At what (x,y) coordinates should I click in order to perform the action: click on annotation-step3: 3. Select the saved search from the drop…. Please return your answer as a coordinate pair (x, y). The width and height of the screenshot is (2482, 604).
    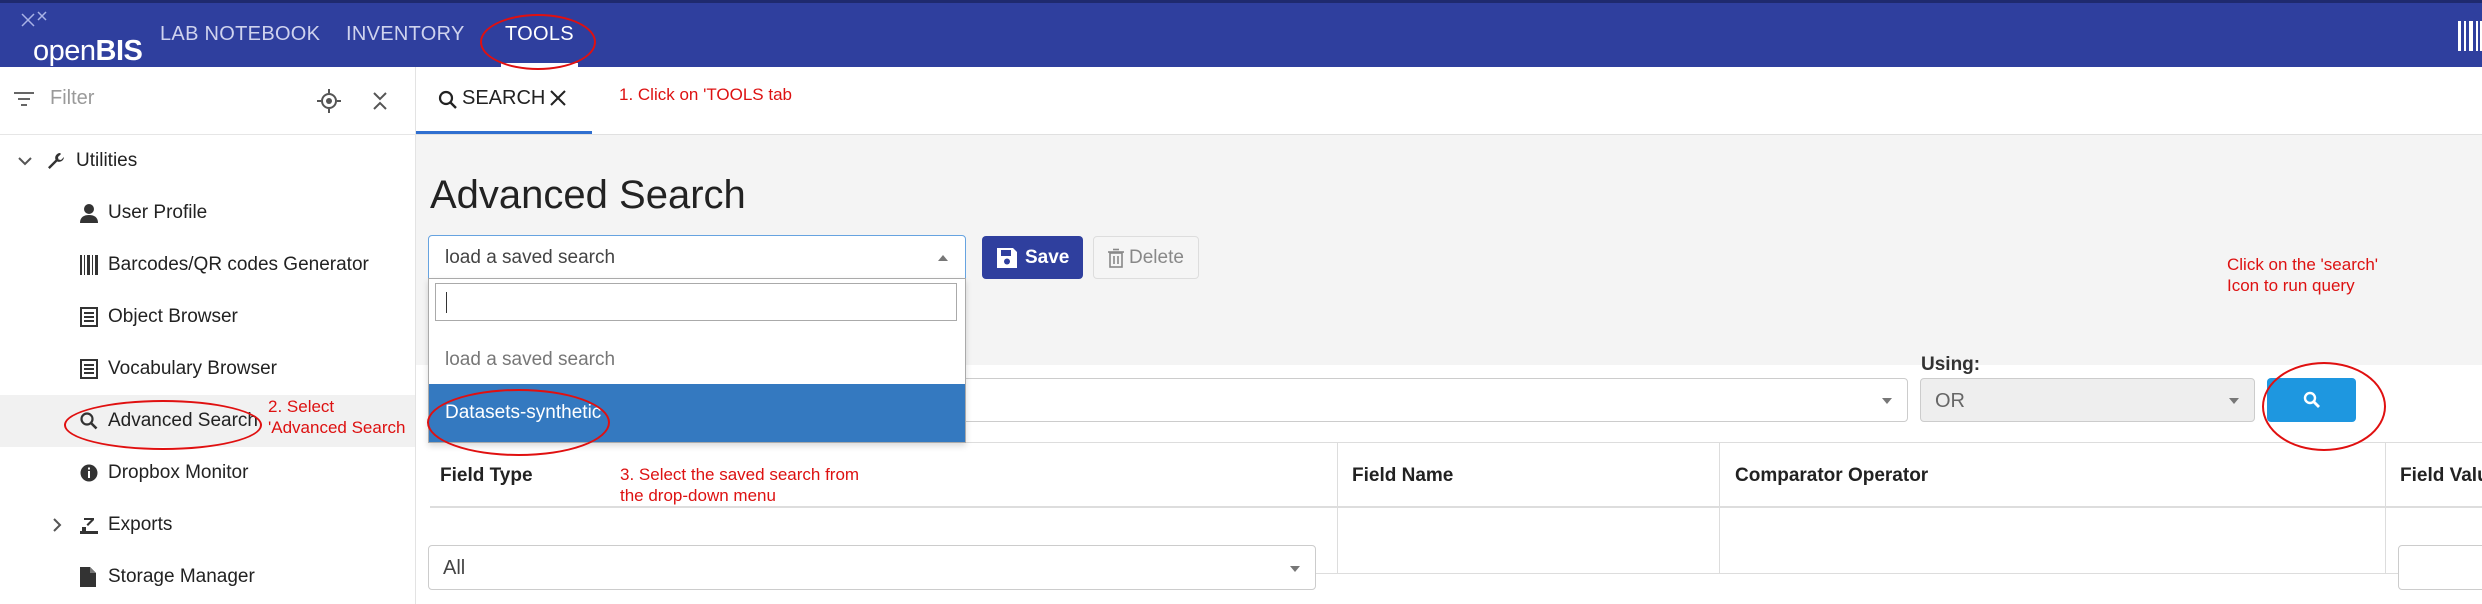
    Looking at the image, I should click on (739, 485).